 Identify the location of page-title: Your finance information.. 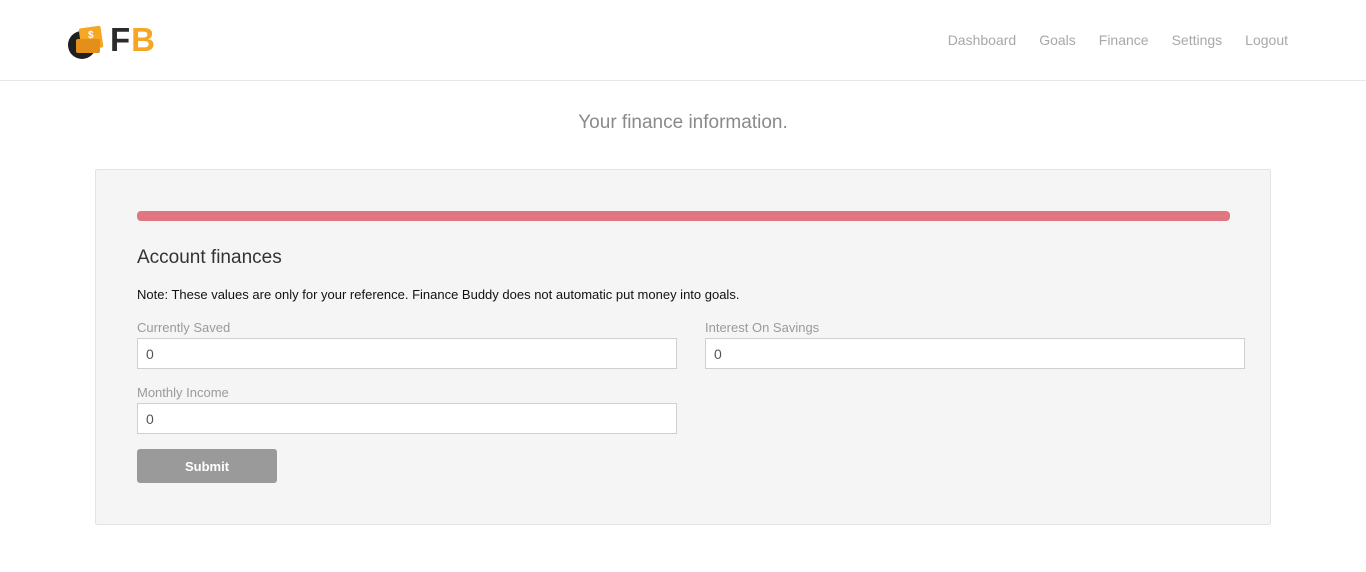
(683, 122).